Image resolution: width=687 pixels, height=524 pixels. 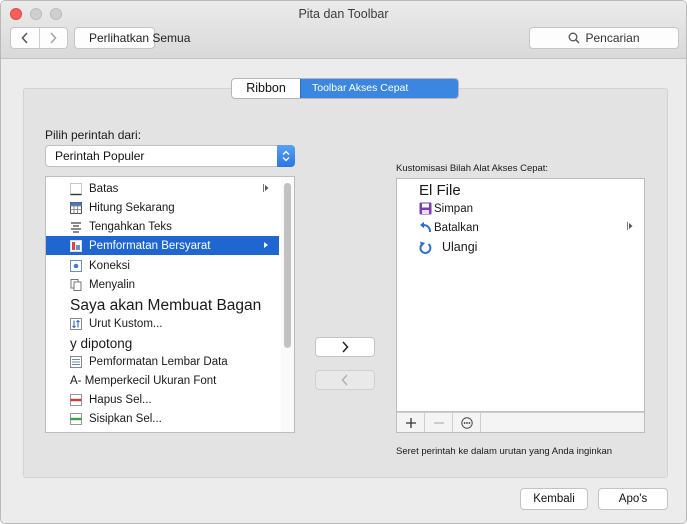 What do you see at coordinates (449, 227) in the screenshot?
I see `list-item: Batalkan` at bounding box center [449, 227].